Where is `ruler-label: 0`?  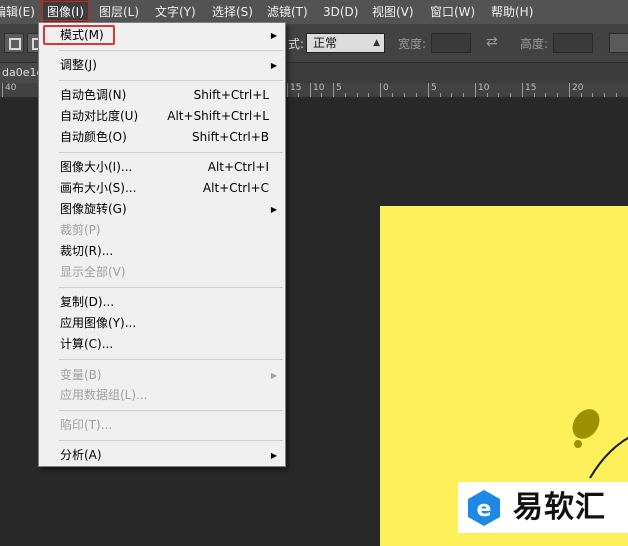
ruler-label: 0 is located at coordinates (386, 88).